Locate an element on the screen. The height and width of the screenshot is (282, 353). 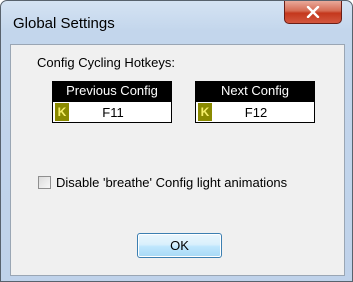
next-config-hotkey: Next Config K F12 is located at coordinates (255, 102).